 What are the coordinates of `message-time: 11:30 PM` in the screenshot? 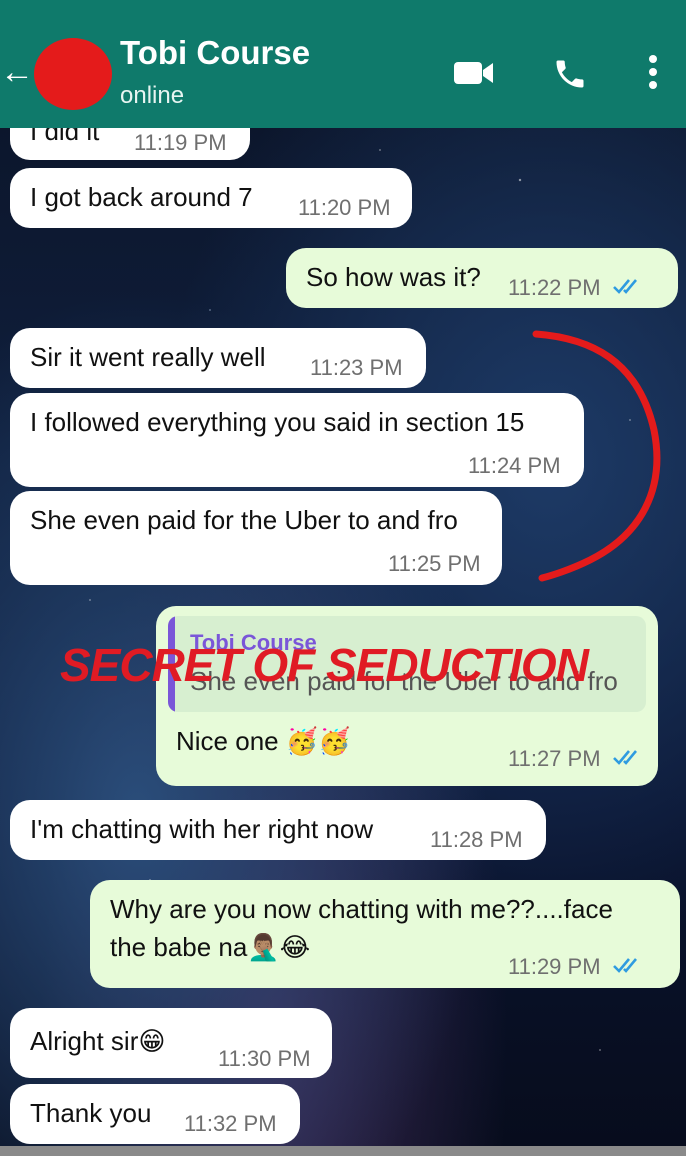 It's located at (264, 1058).